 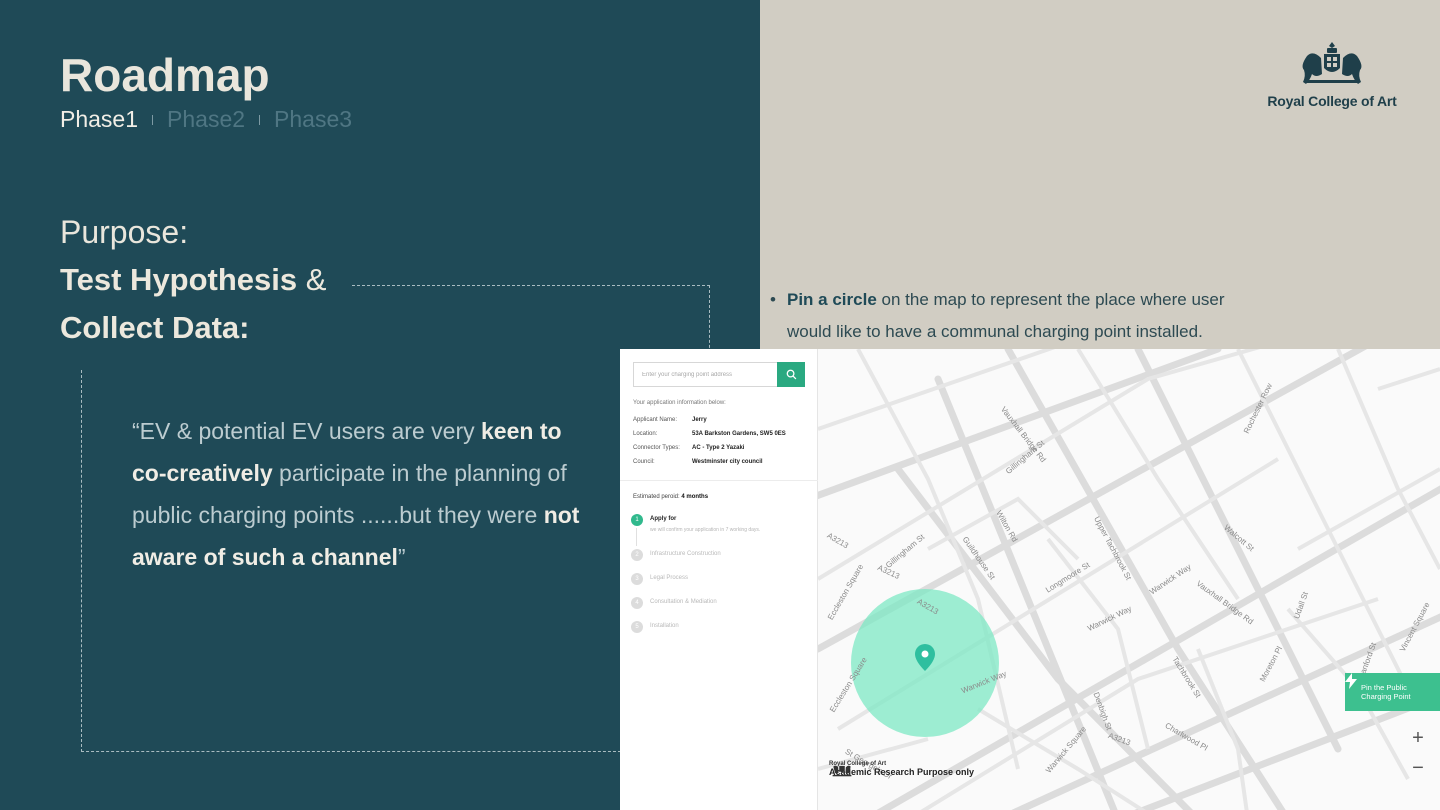 I want to click on info-row: Applicant Name: Jerry, so click(x=709, y=424).